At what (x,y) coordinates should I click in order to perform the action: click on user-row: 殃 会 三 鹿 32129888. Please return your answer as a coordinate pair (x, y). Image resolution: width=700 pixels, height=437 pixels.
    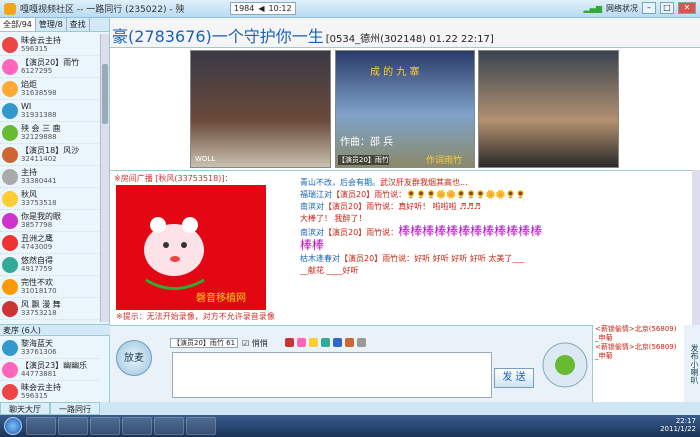
    Looking at the image, I should click on (50, 133).